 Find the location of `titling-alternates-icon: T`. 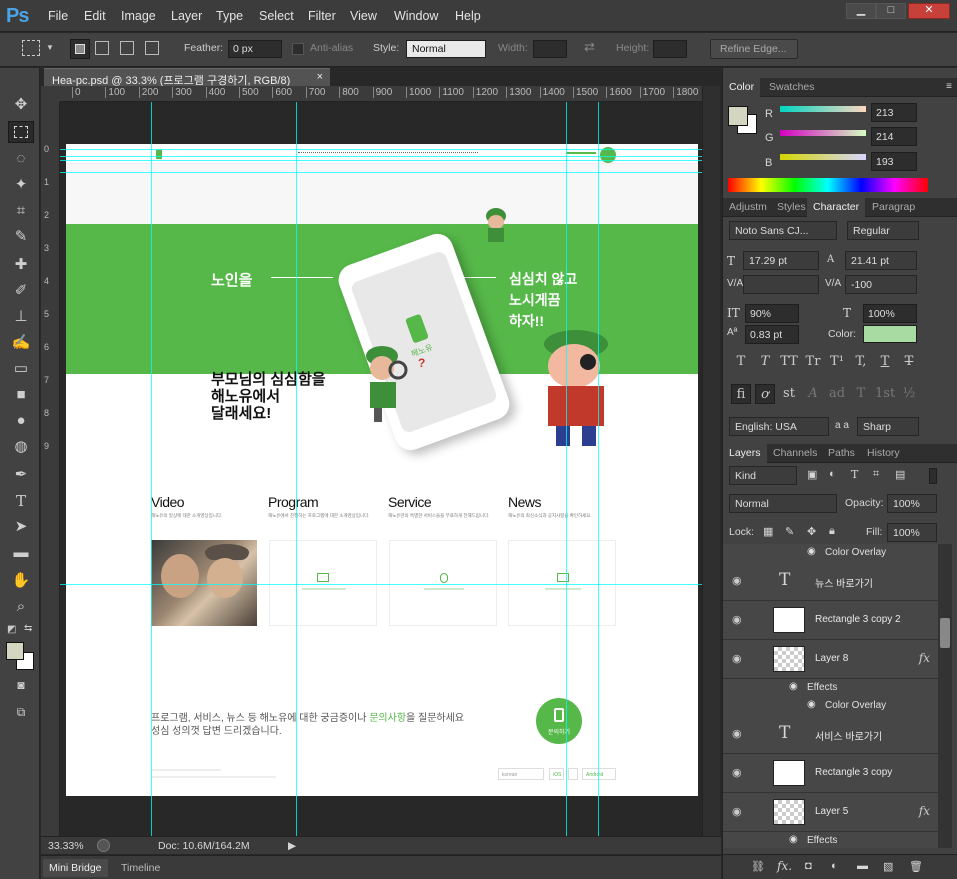

titling-alternates-icon: T is located at coordinates (861, 394).